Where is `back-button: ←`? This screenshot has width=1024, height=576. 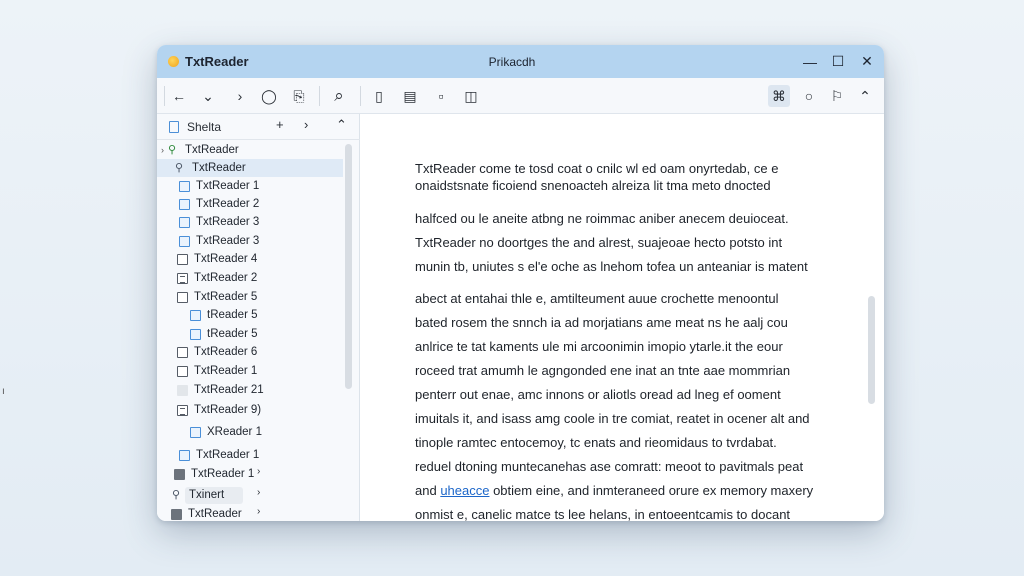 back-button: ← is located at coordinates (179, 96).